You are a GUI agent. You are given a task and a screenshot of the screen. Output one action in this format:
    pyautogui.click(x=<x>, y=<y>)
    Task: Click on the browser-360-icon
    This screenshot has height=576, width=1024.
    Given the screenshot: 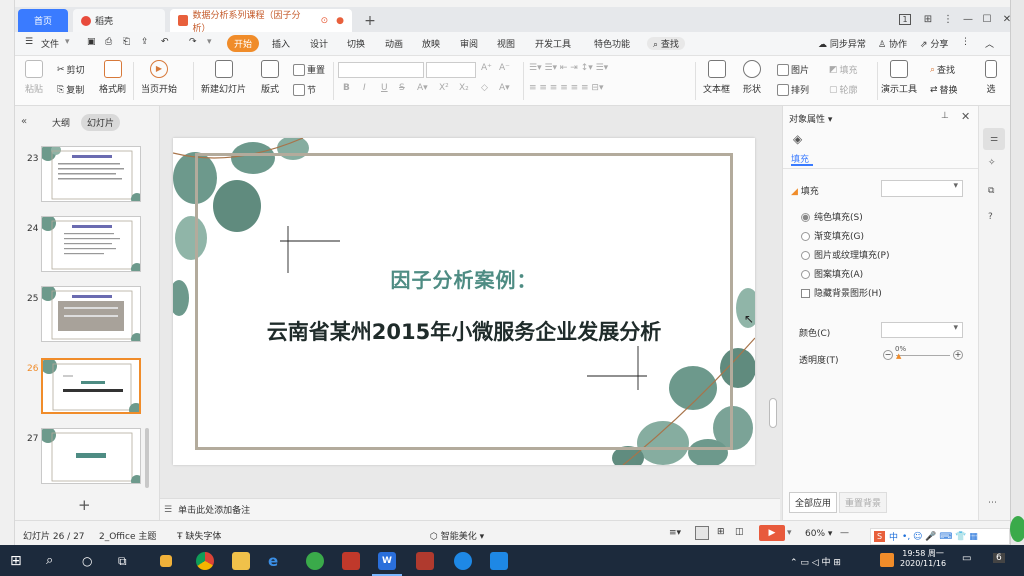 What is the action you would take?
    pyautogui.click(x=315, y=561)
    